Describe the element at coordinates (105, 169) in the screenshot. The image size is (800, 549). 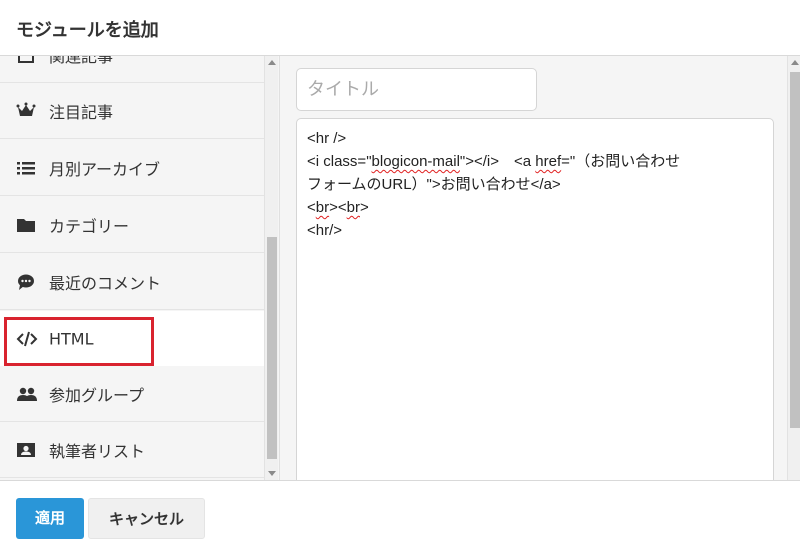
I see `sidebar-item-label: 月別アーカイブ` at that location.